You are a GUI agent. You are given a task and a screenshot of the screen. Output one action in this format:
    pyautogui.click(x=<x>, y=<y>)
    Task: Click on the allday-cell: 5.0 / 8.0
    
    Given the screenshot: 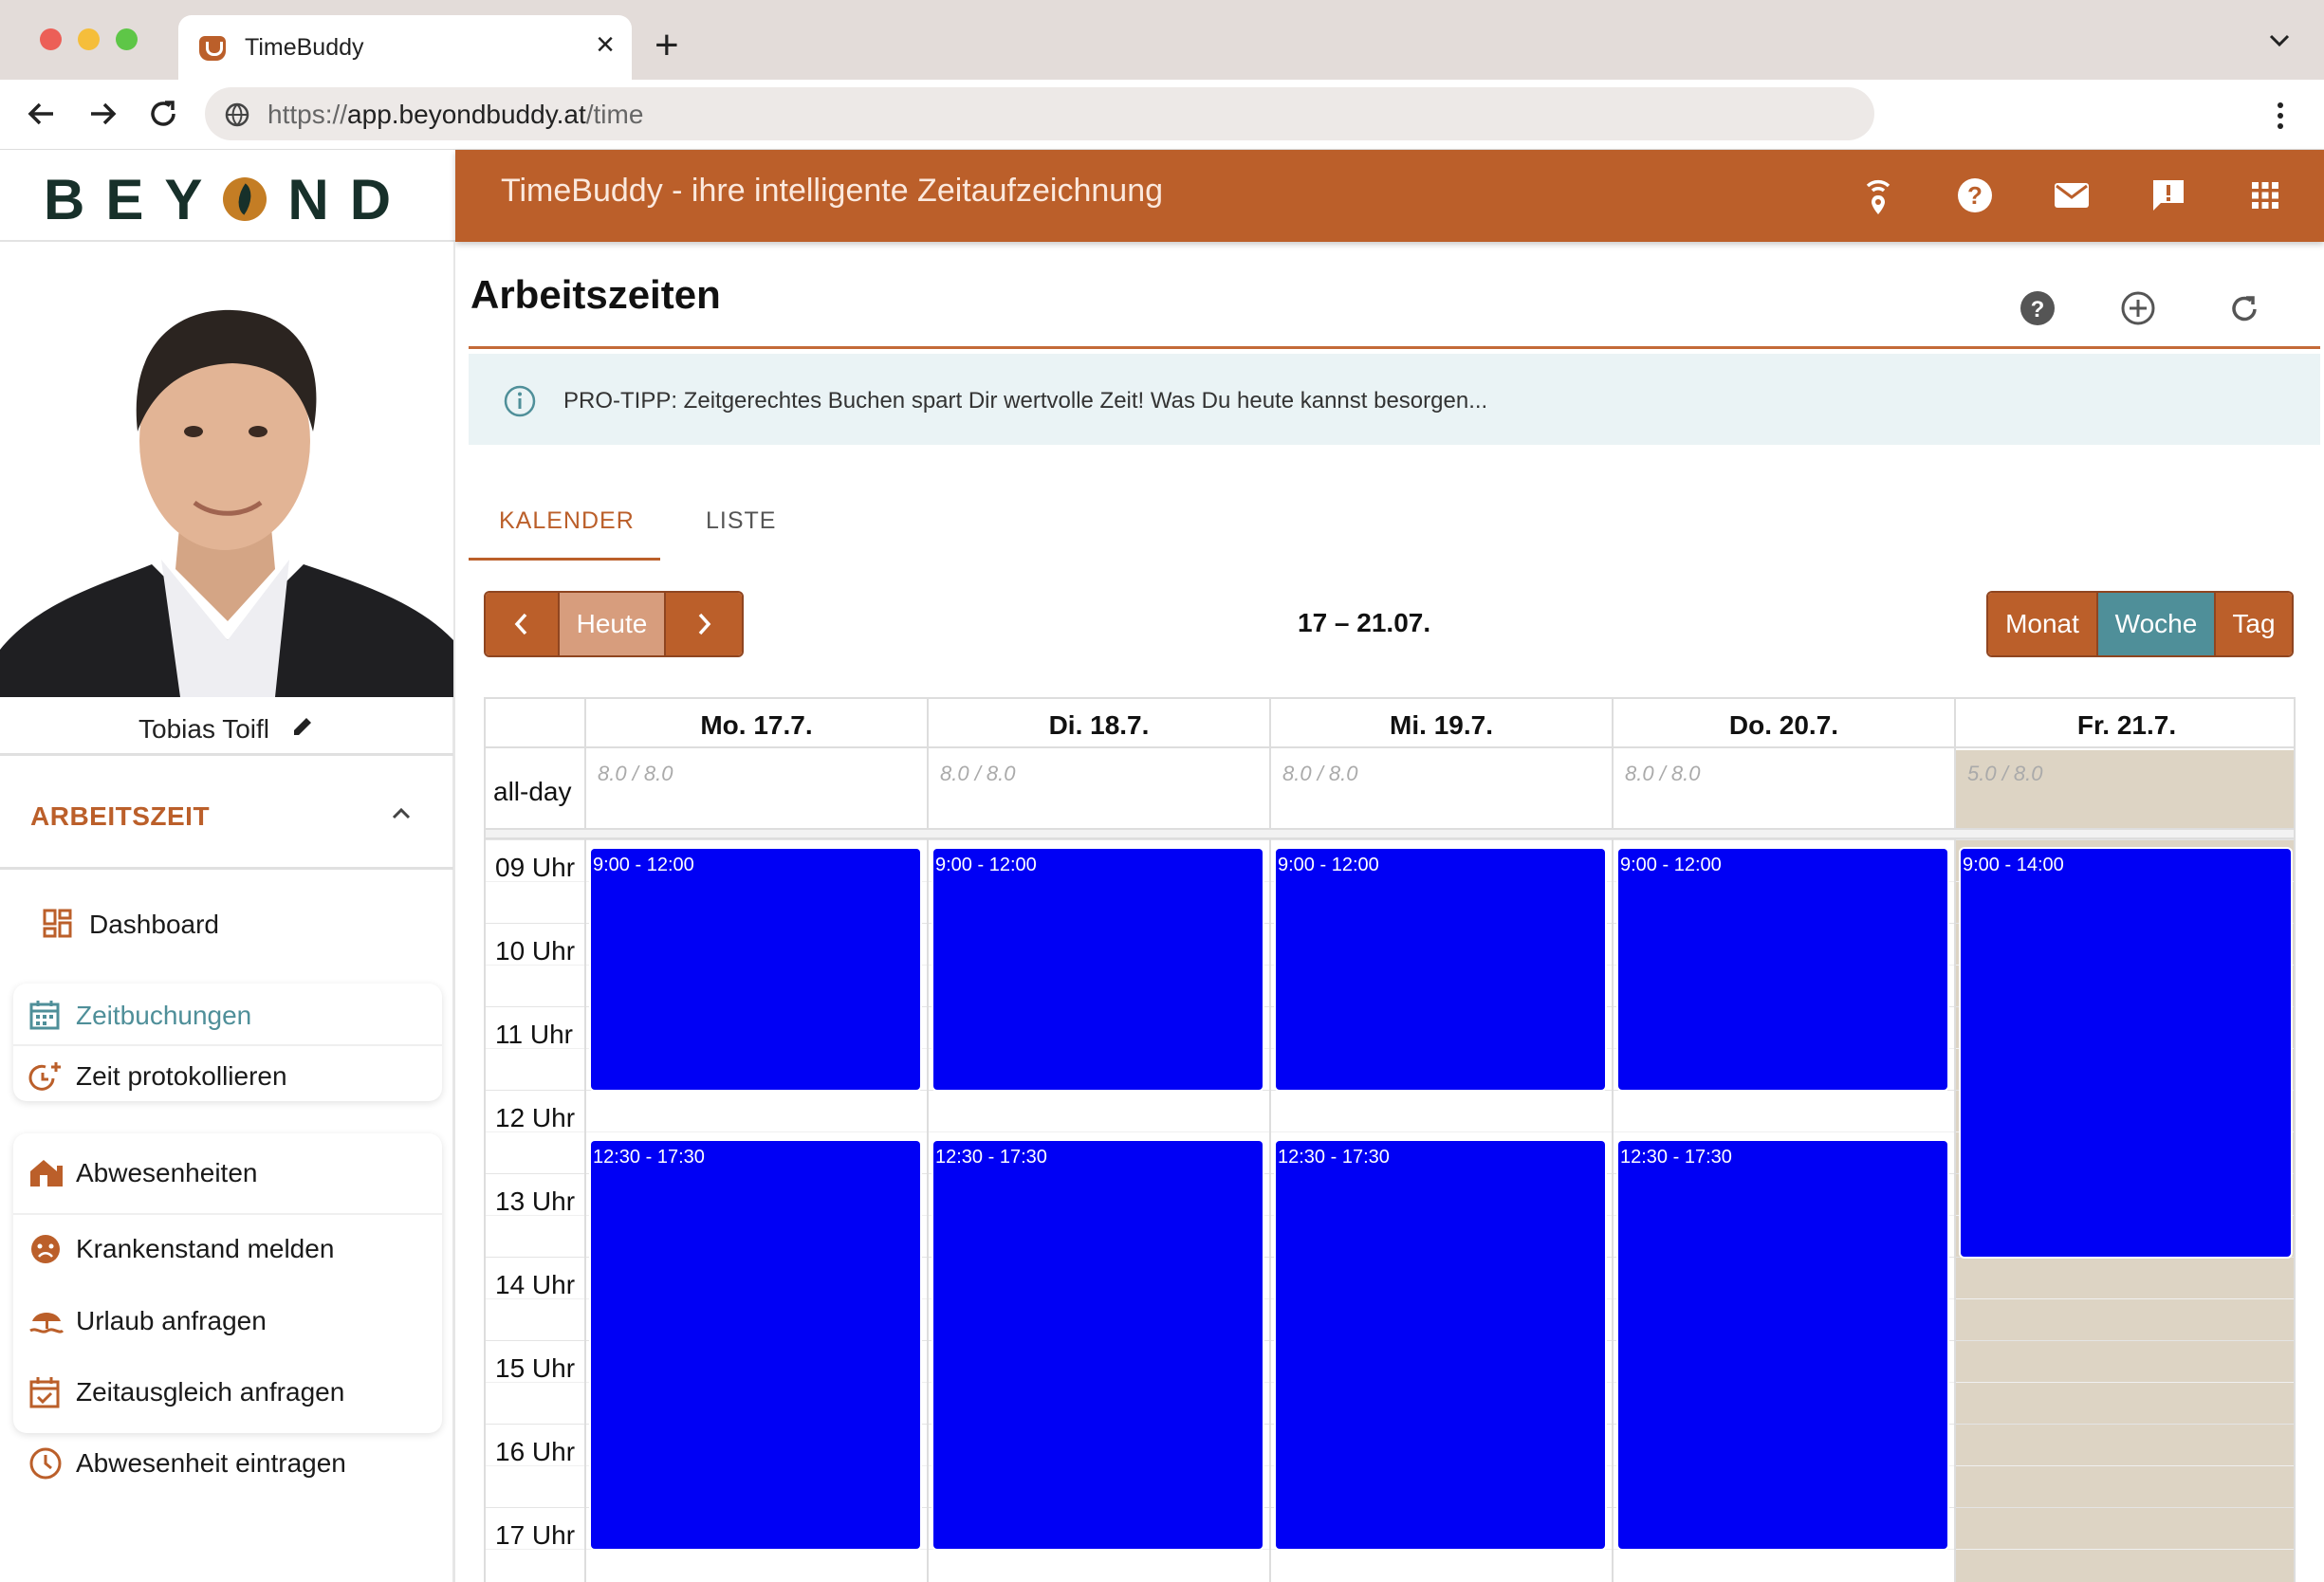 What is the action you would take?
    pyautogui.click(x=2124, y=789)
    